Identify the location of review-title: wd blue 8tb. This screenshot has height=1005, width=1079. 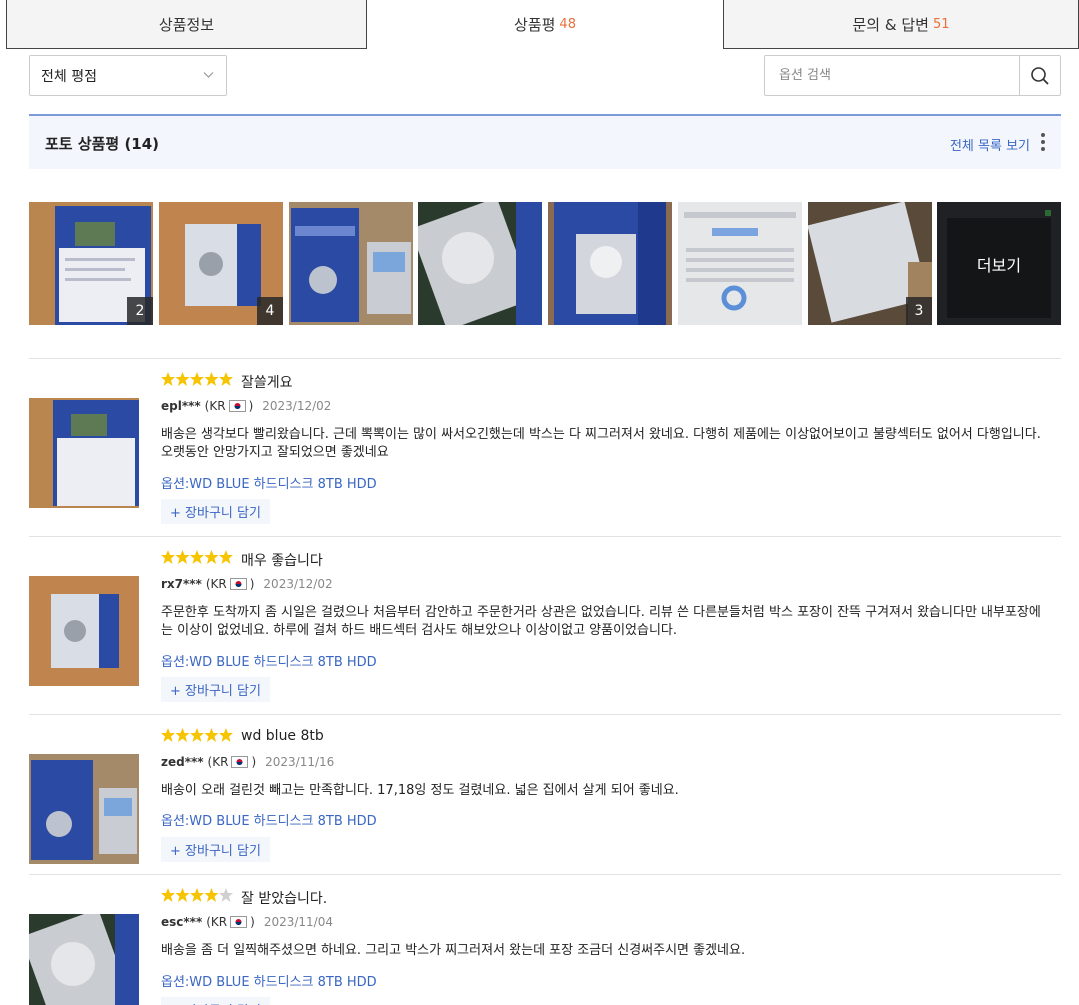
(282, 736).